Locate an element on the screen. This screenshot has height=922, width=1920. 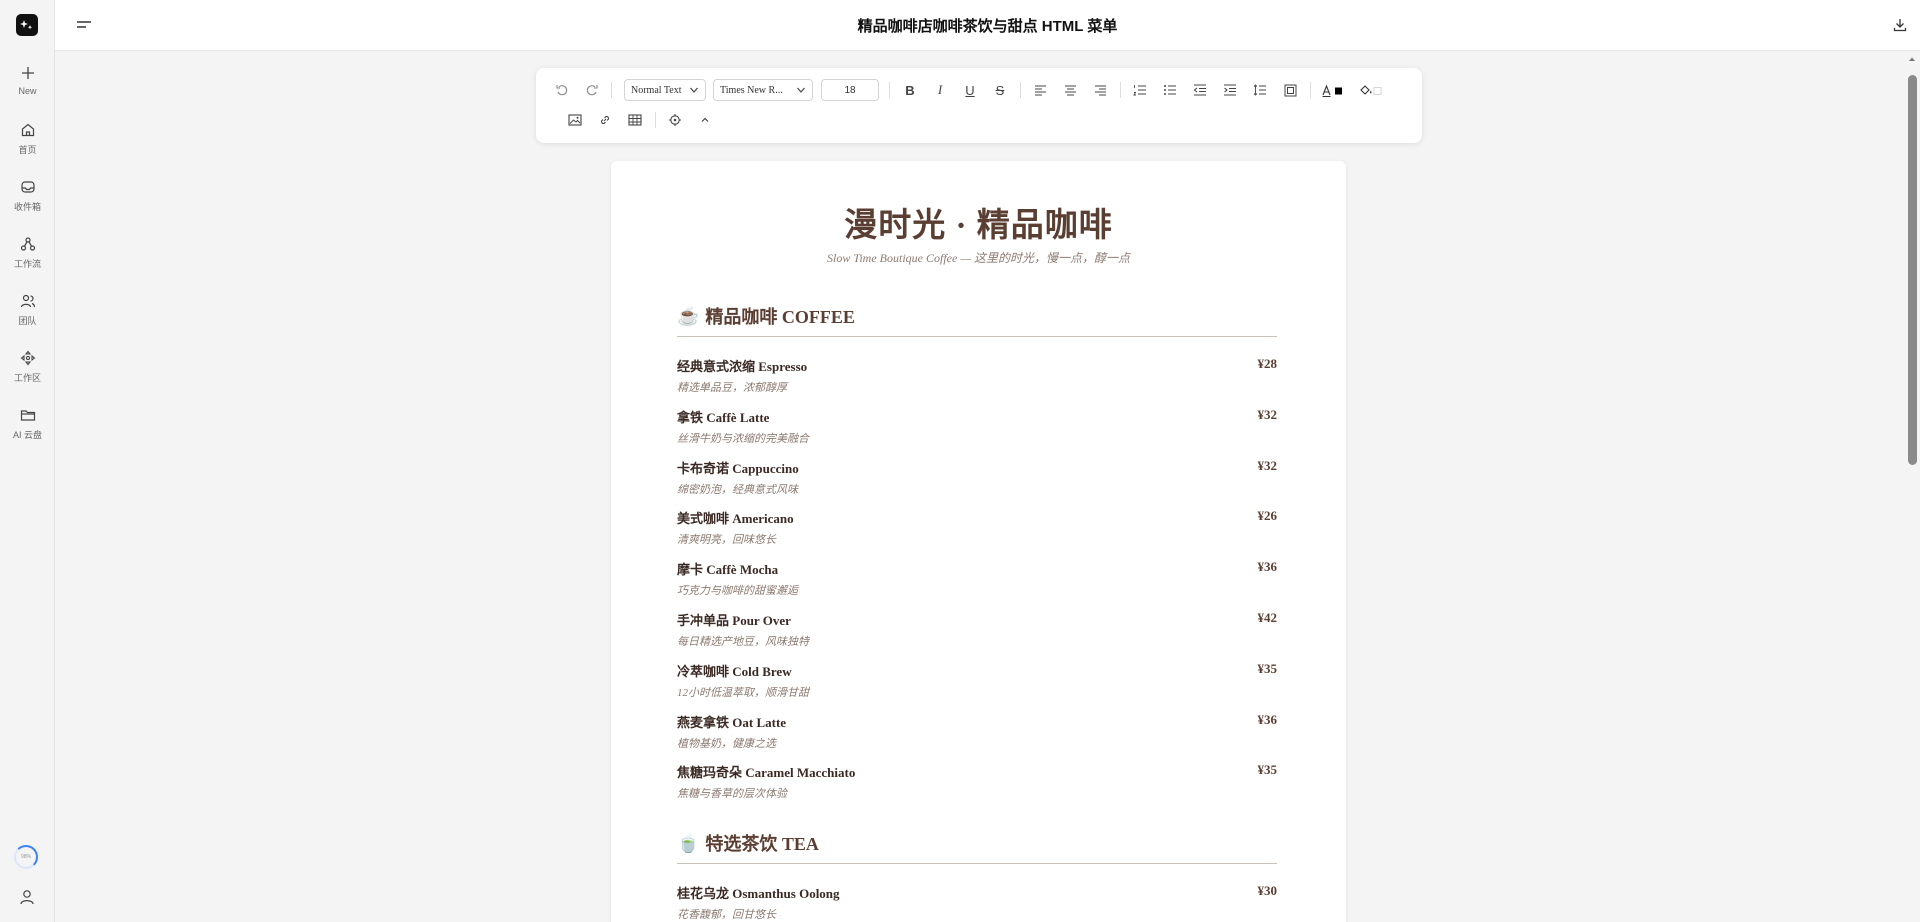
plus-icon is located at coordinates (27, 73).